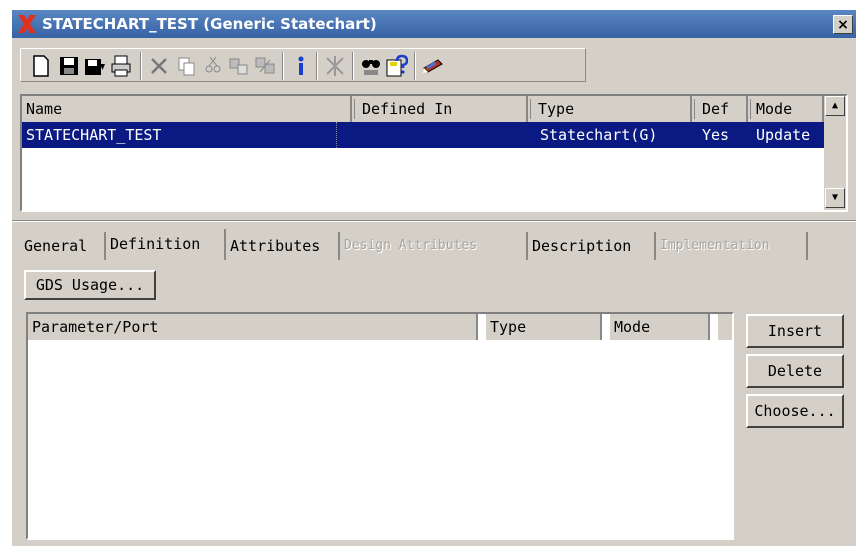 The height and width of the screenshot is (546, 857). What do you see at coordinates (397, 66) in the screenshot?
I see `help-icon` at bounding box center [397, 66].